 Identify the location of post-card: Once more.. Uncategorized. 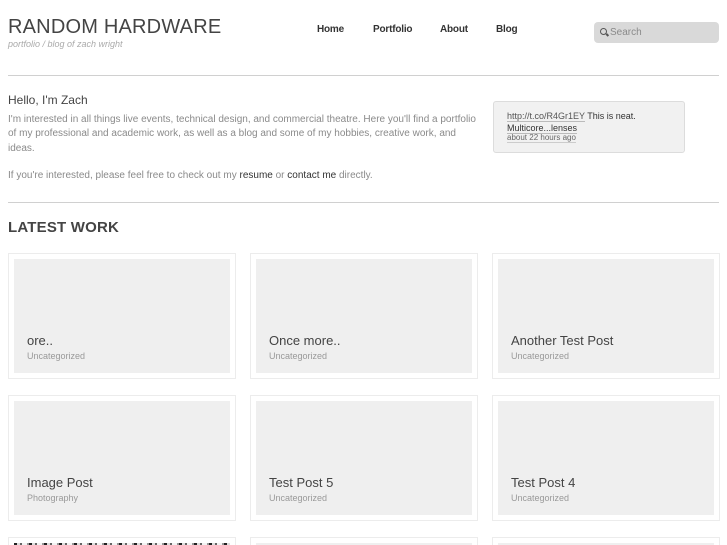
(364, 316).